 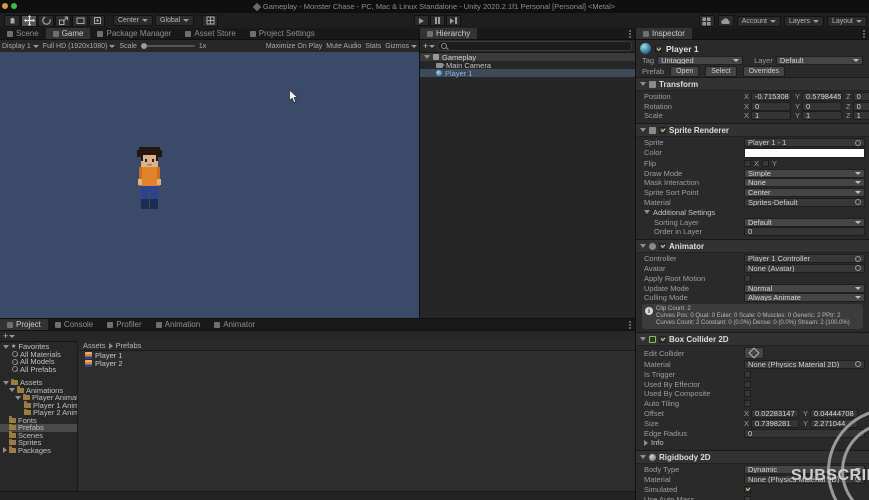 I want to click on use-auto-mass-checkbox, so click(x=747, y=497).